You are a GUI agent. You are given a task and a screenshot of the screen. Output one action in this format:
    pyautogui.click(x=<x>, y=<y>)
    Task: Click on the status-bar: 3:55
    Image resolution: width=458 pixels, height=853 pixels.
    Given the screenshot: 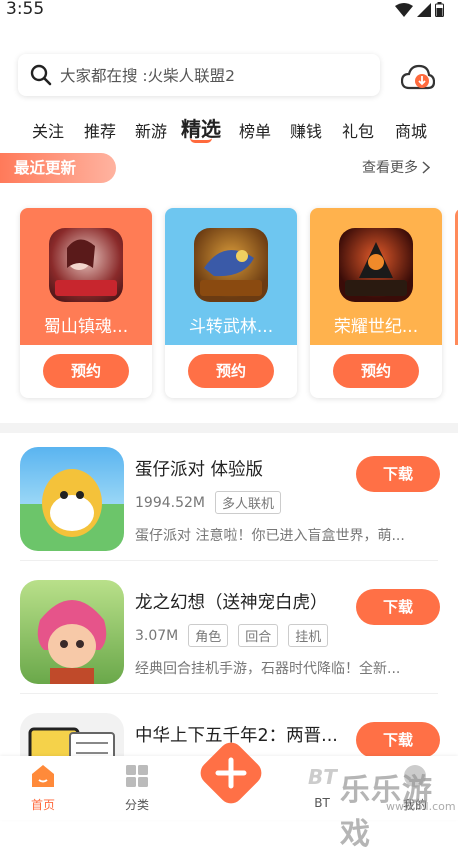 What is the action you would take?
    pyautogui.click(x=229, y=11)
    